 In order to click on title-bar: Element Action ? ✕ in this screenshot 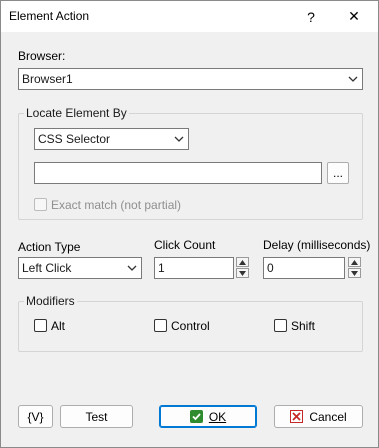, I will do `click(189, 16)`.